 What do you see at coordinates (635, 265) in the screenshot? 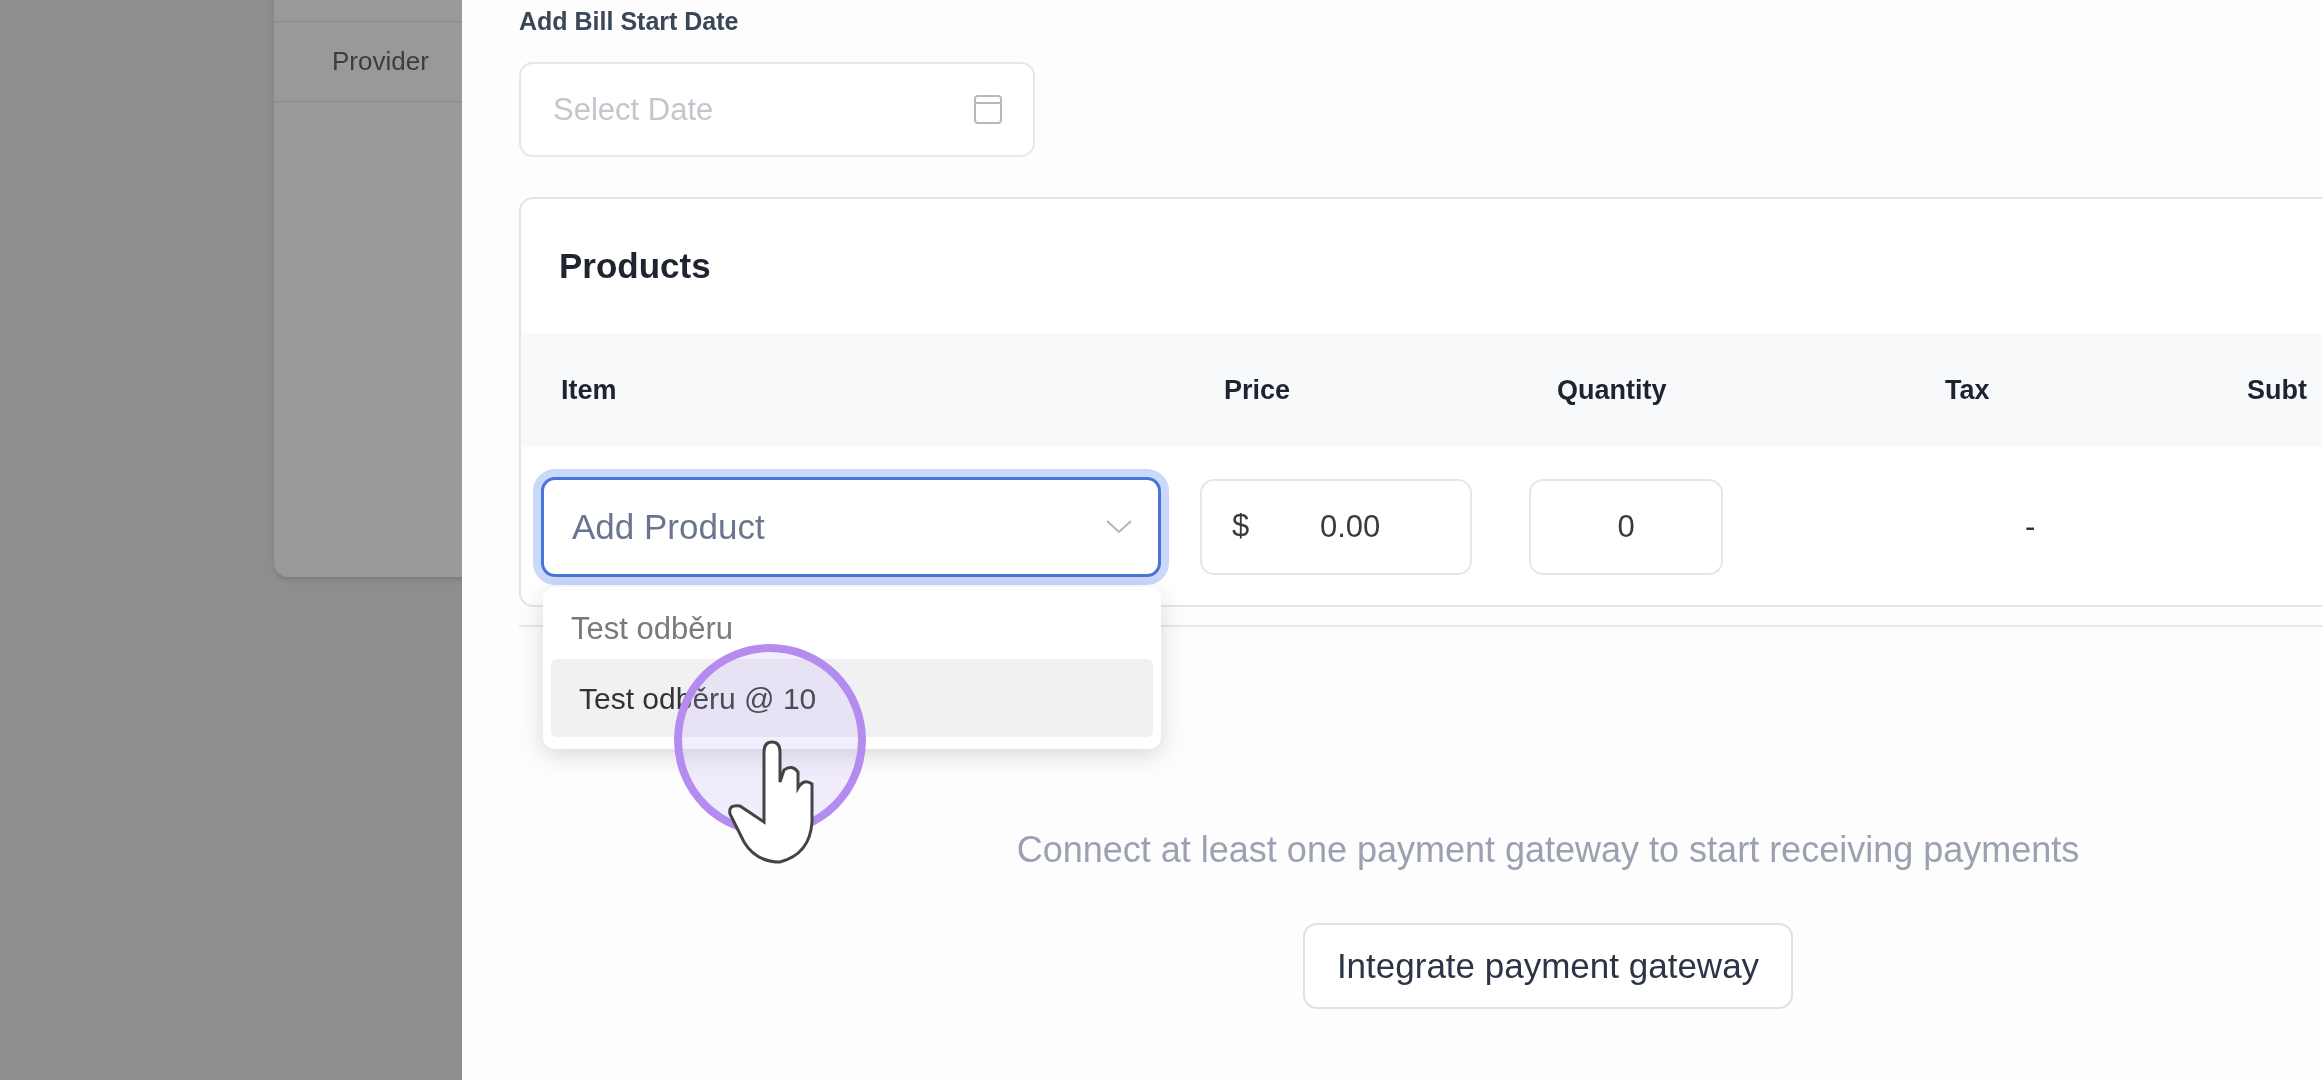
I see `section-title: Products` at bounding box center [635, 265].